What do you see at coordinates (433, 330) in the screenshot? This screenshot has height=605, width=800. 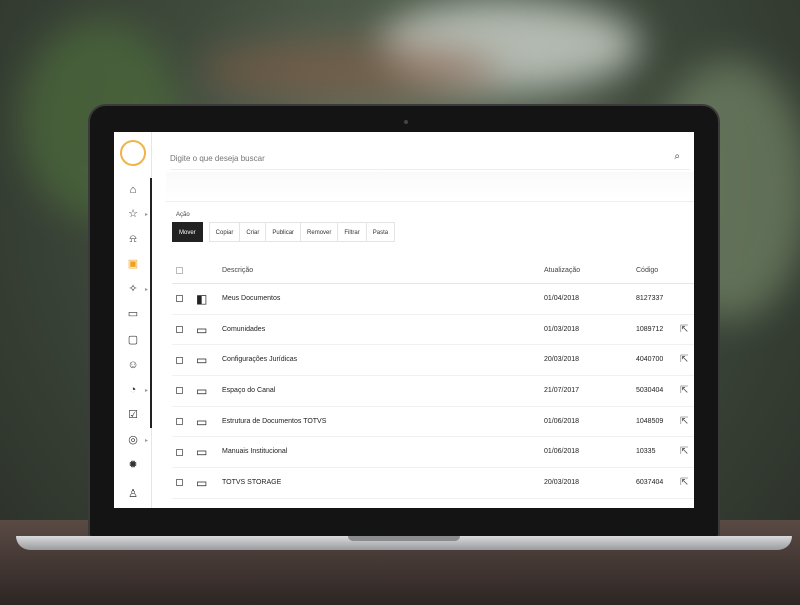 I see `table-row: ▭ Comunidades 01/03/2018 1089712 ⇱` at bounding box center [433, 330].